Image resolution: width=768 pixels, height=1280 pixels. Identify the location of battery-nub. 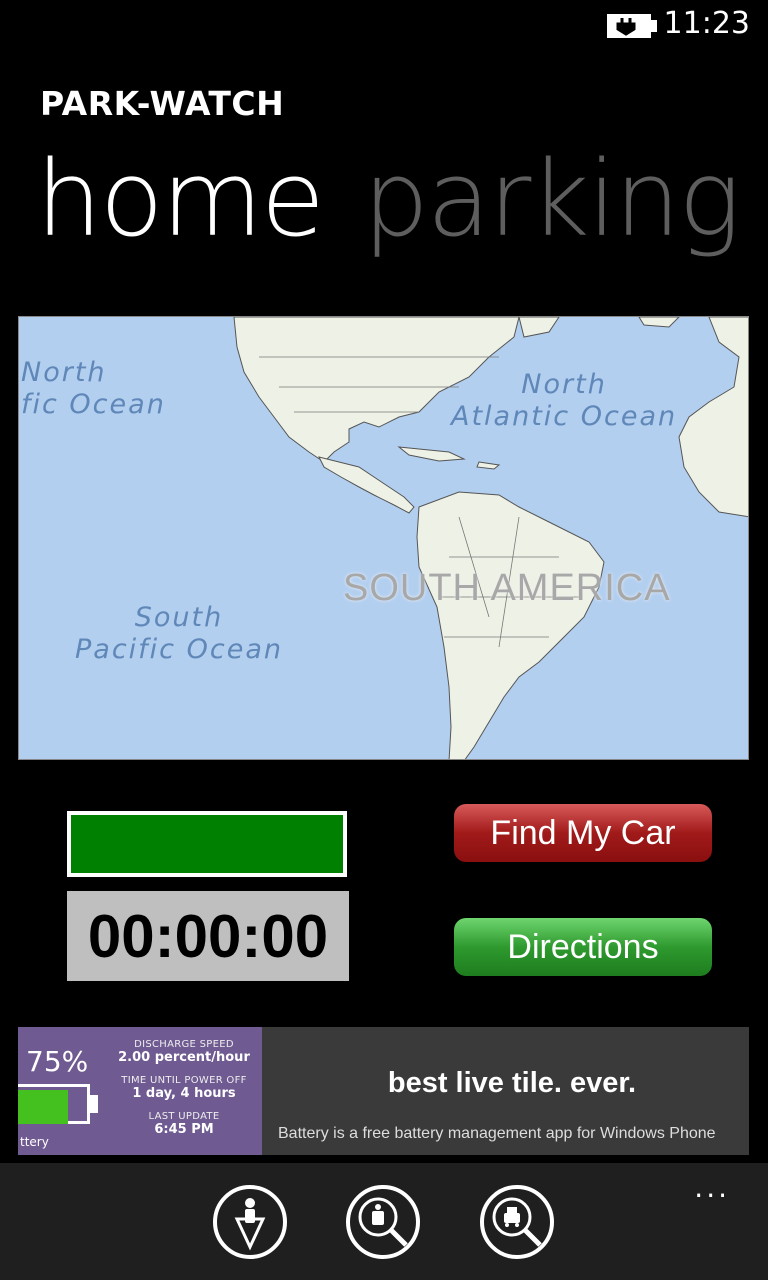
(94, 1104).